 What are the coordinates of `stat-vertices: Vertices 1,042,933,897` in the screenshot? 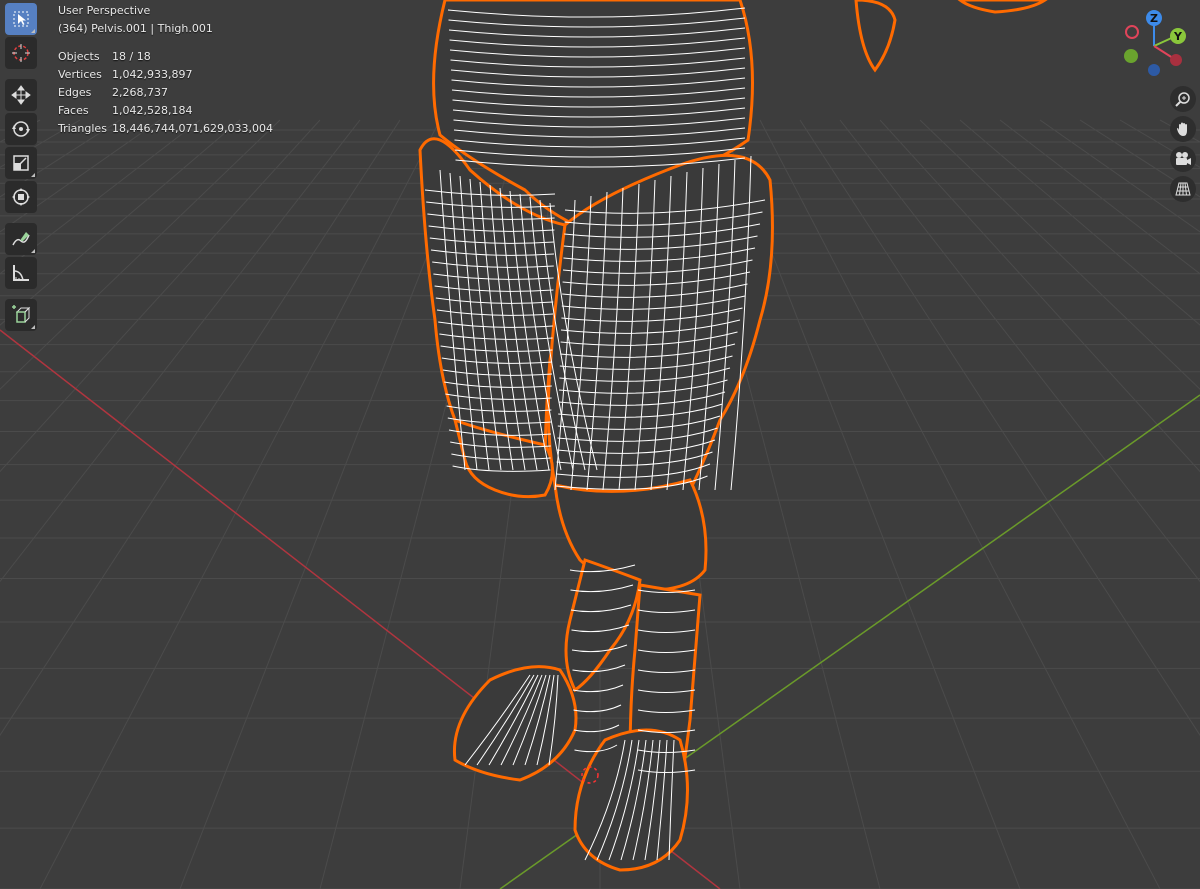 It's located at (125, 74).